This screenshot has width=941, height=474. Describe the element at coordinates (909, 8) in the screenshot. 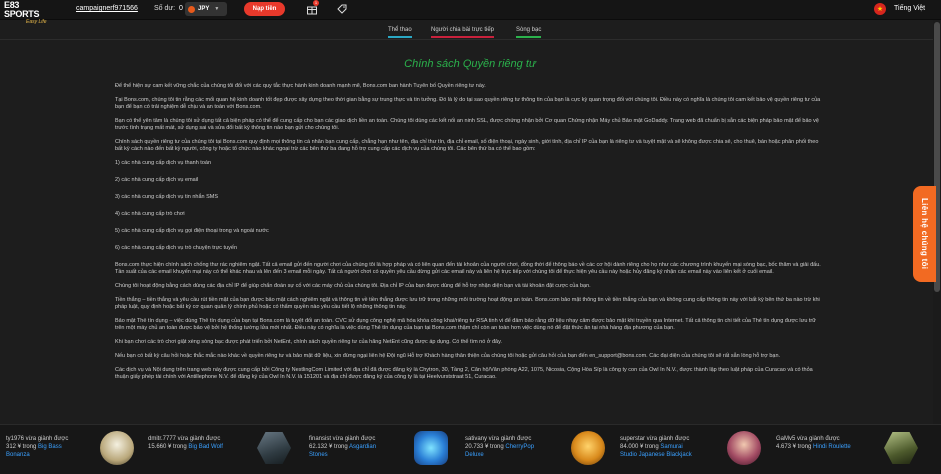

I see `language-select: Tiếng Việt` at that location.